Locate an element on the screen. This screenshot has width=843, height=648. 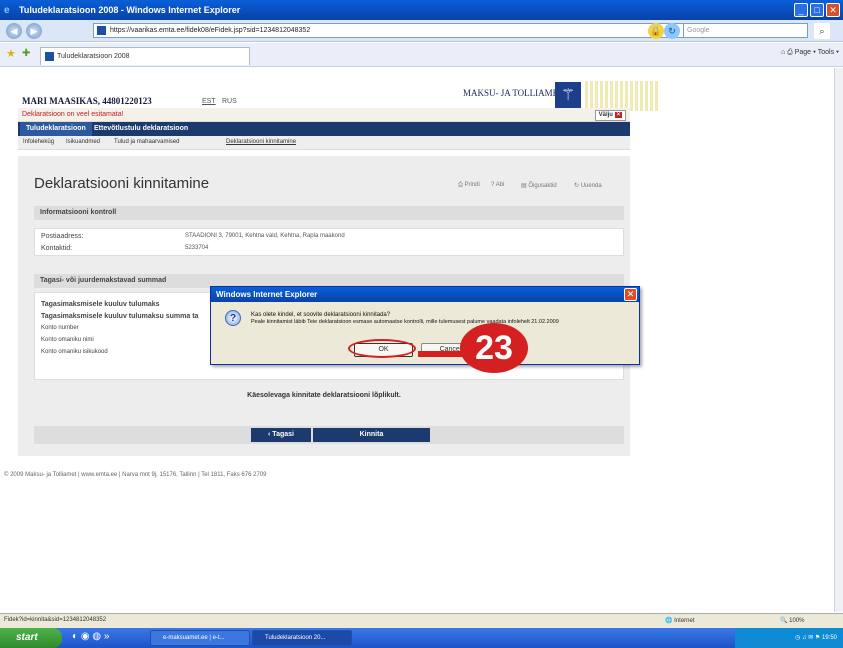
exit-icon: ✕ is located at coordinates (618, 115).